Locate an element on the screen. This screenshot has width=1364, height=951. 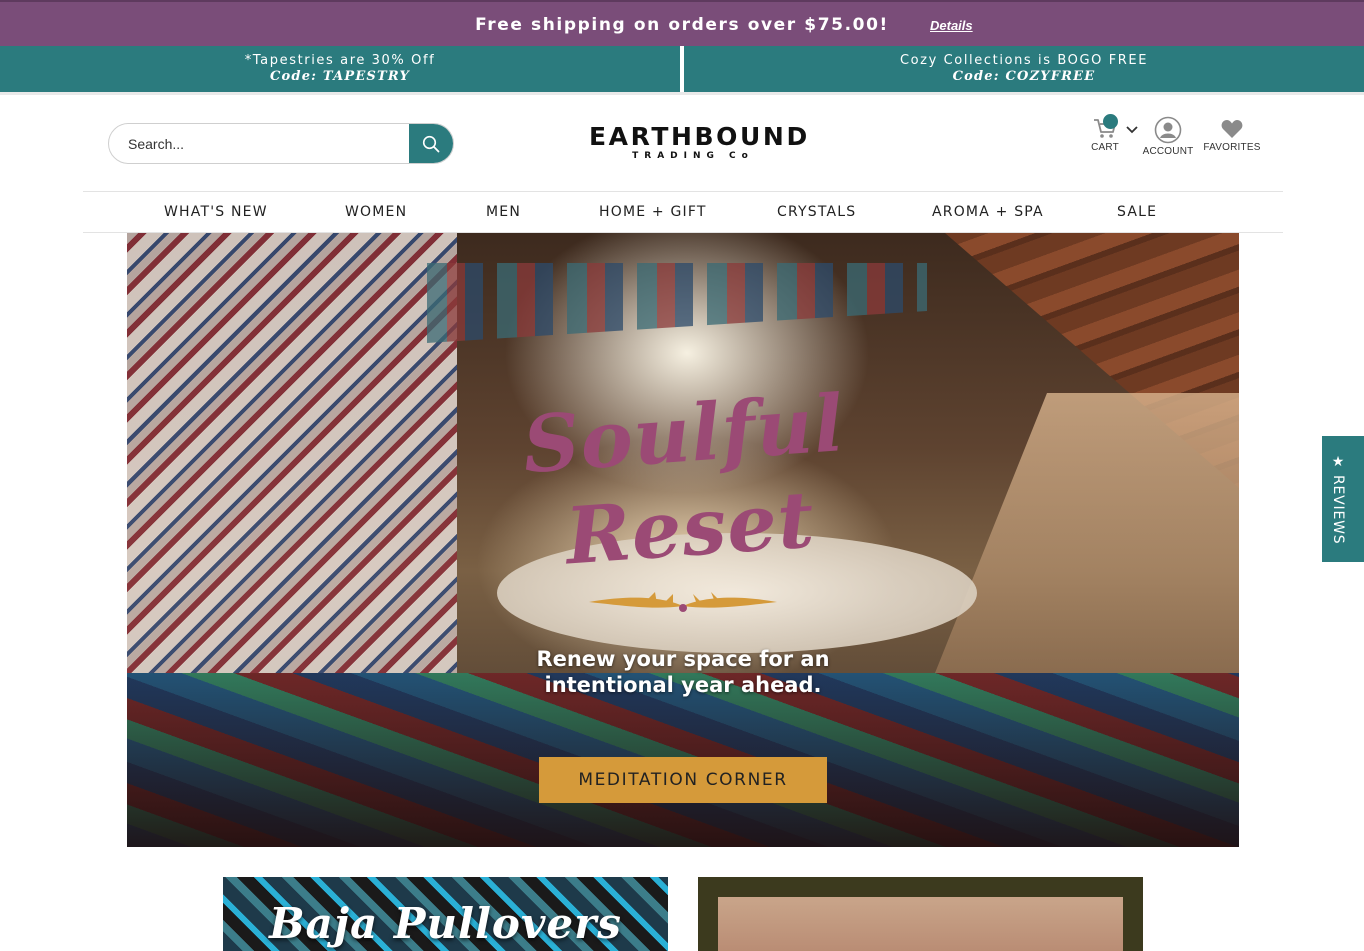
reviews-tab-content: ★ REVIEWS is located at coordinates (1338, 499).